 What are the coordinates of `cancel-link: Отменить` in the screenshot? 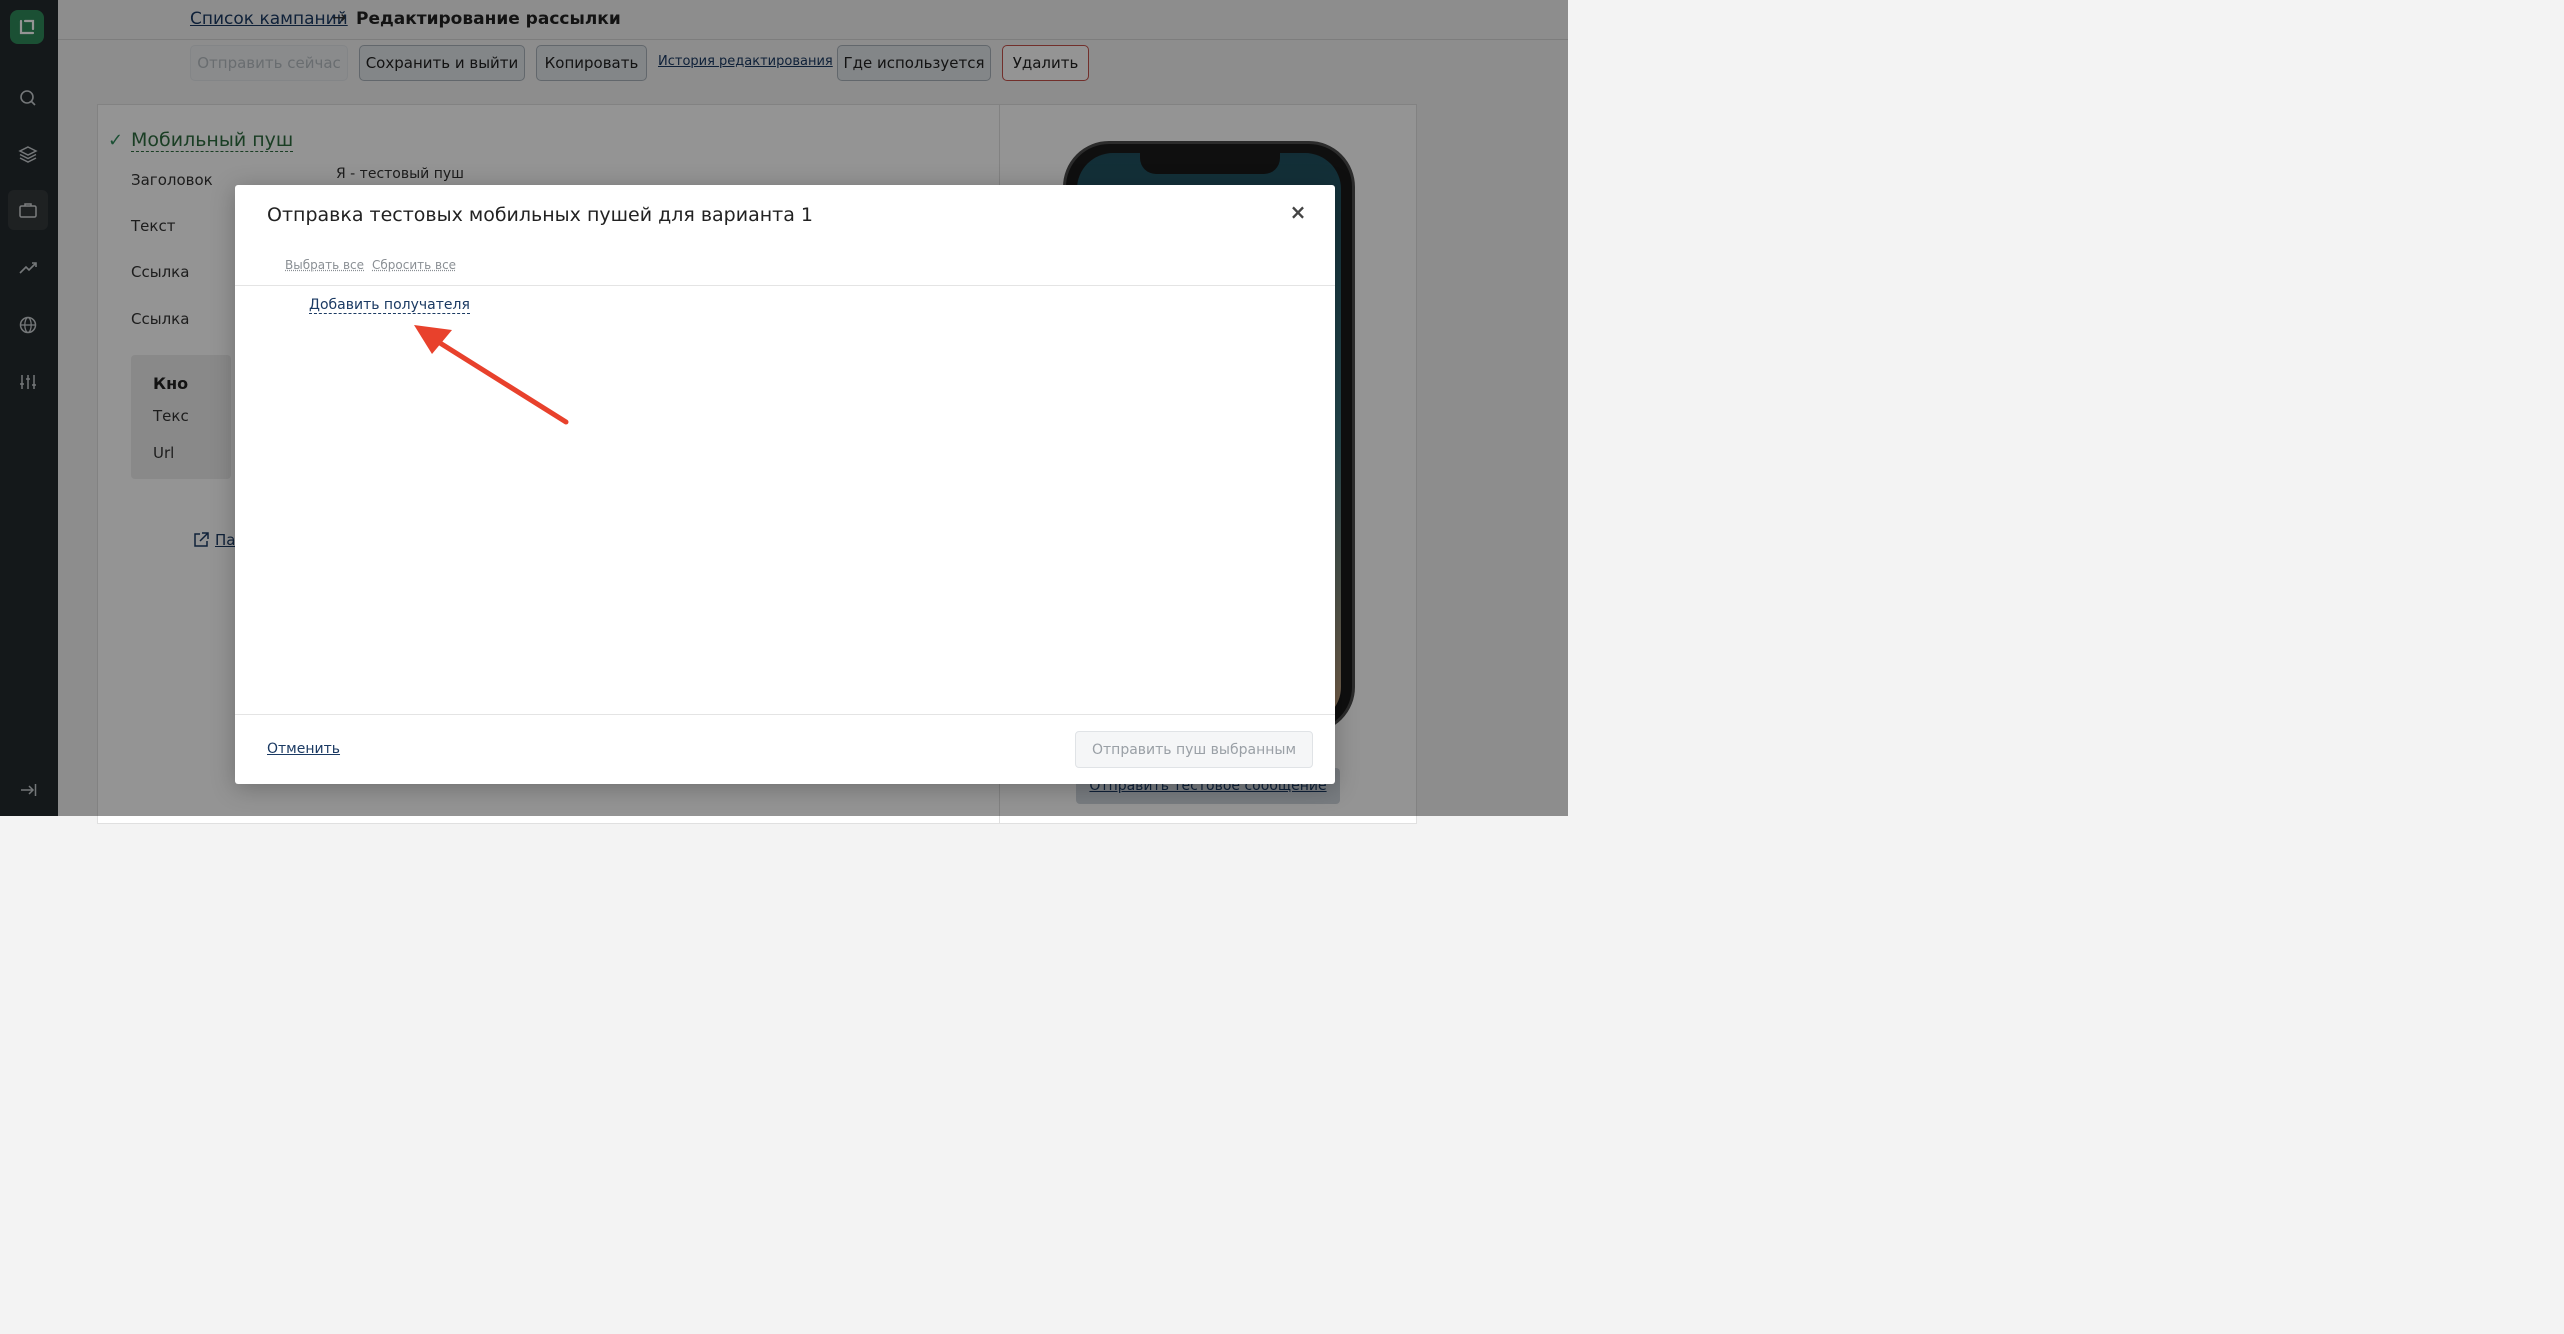 It's located at (303, 749).